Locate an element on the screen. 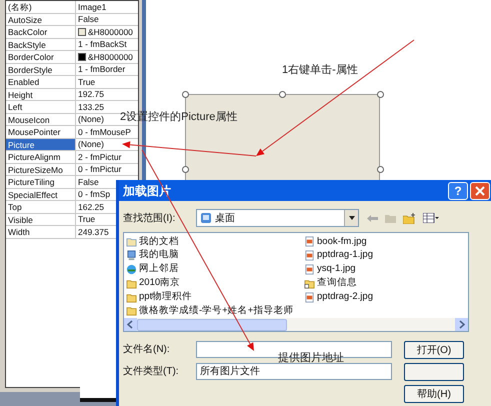 The image size is (491, 406). property-value: 249.375 is located at coordinates (93, 232).